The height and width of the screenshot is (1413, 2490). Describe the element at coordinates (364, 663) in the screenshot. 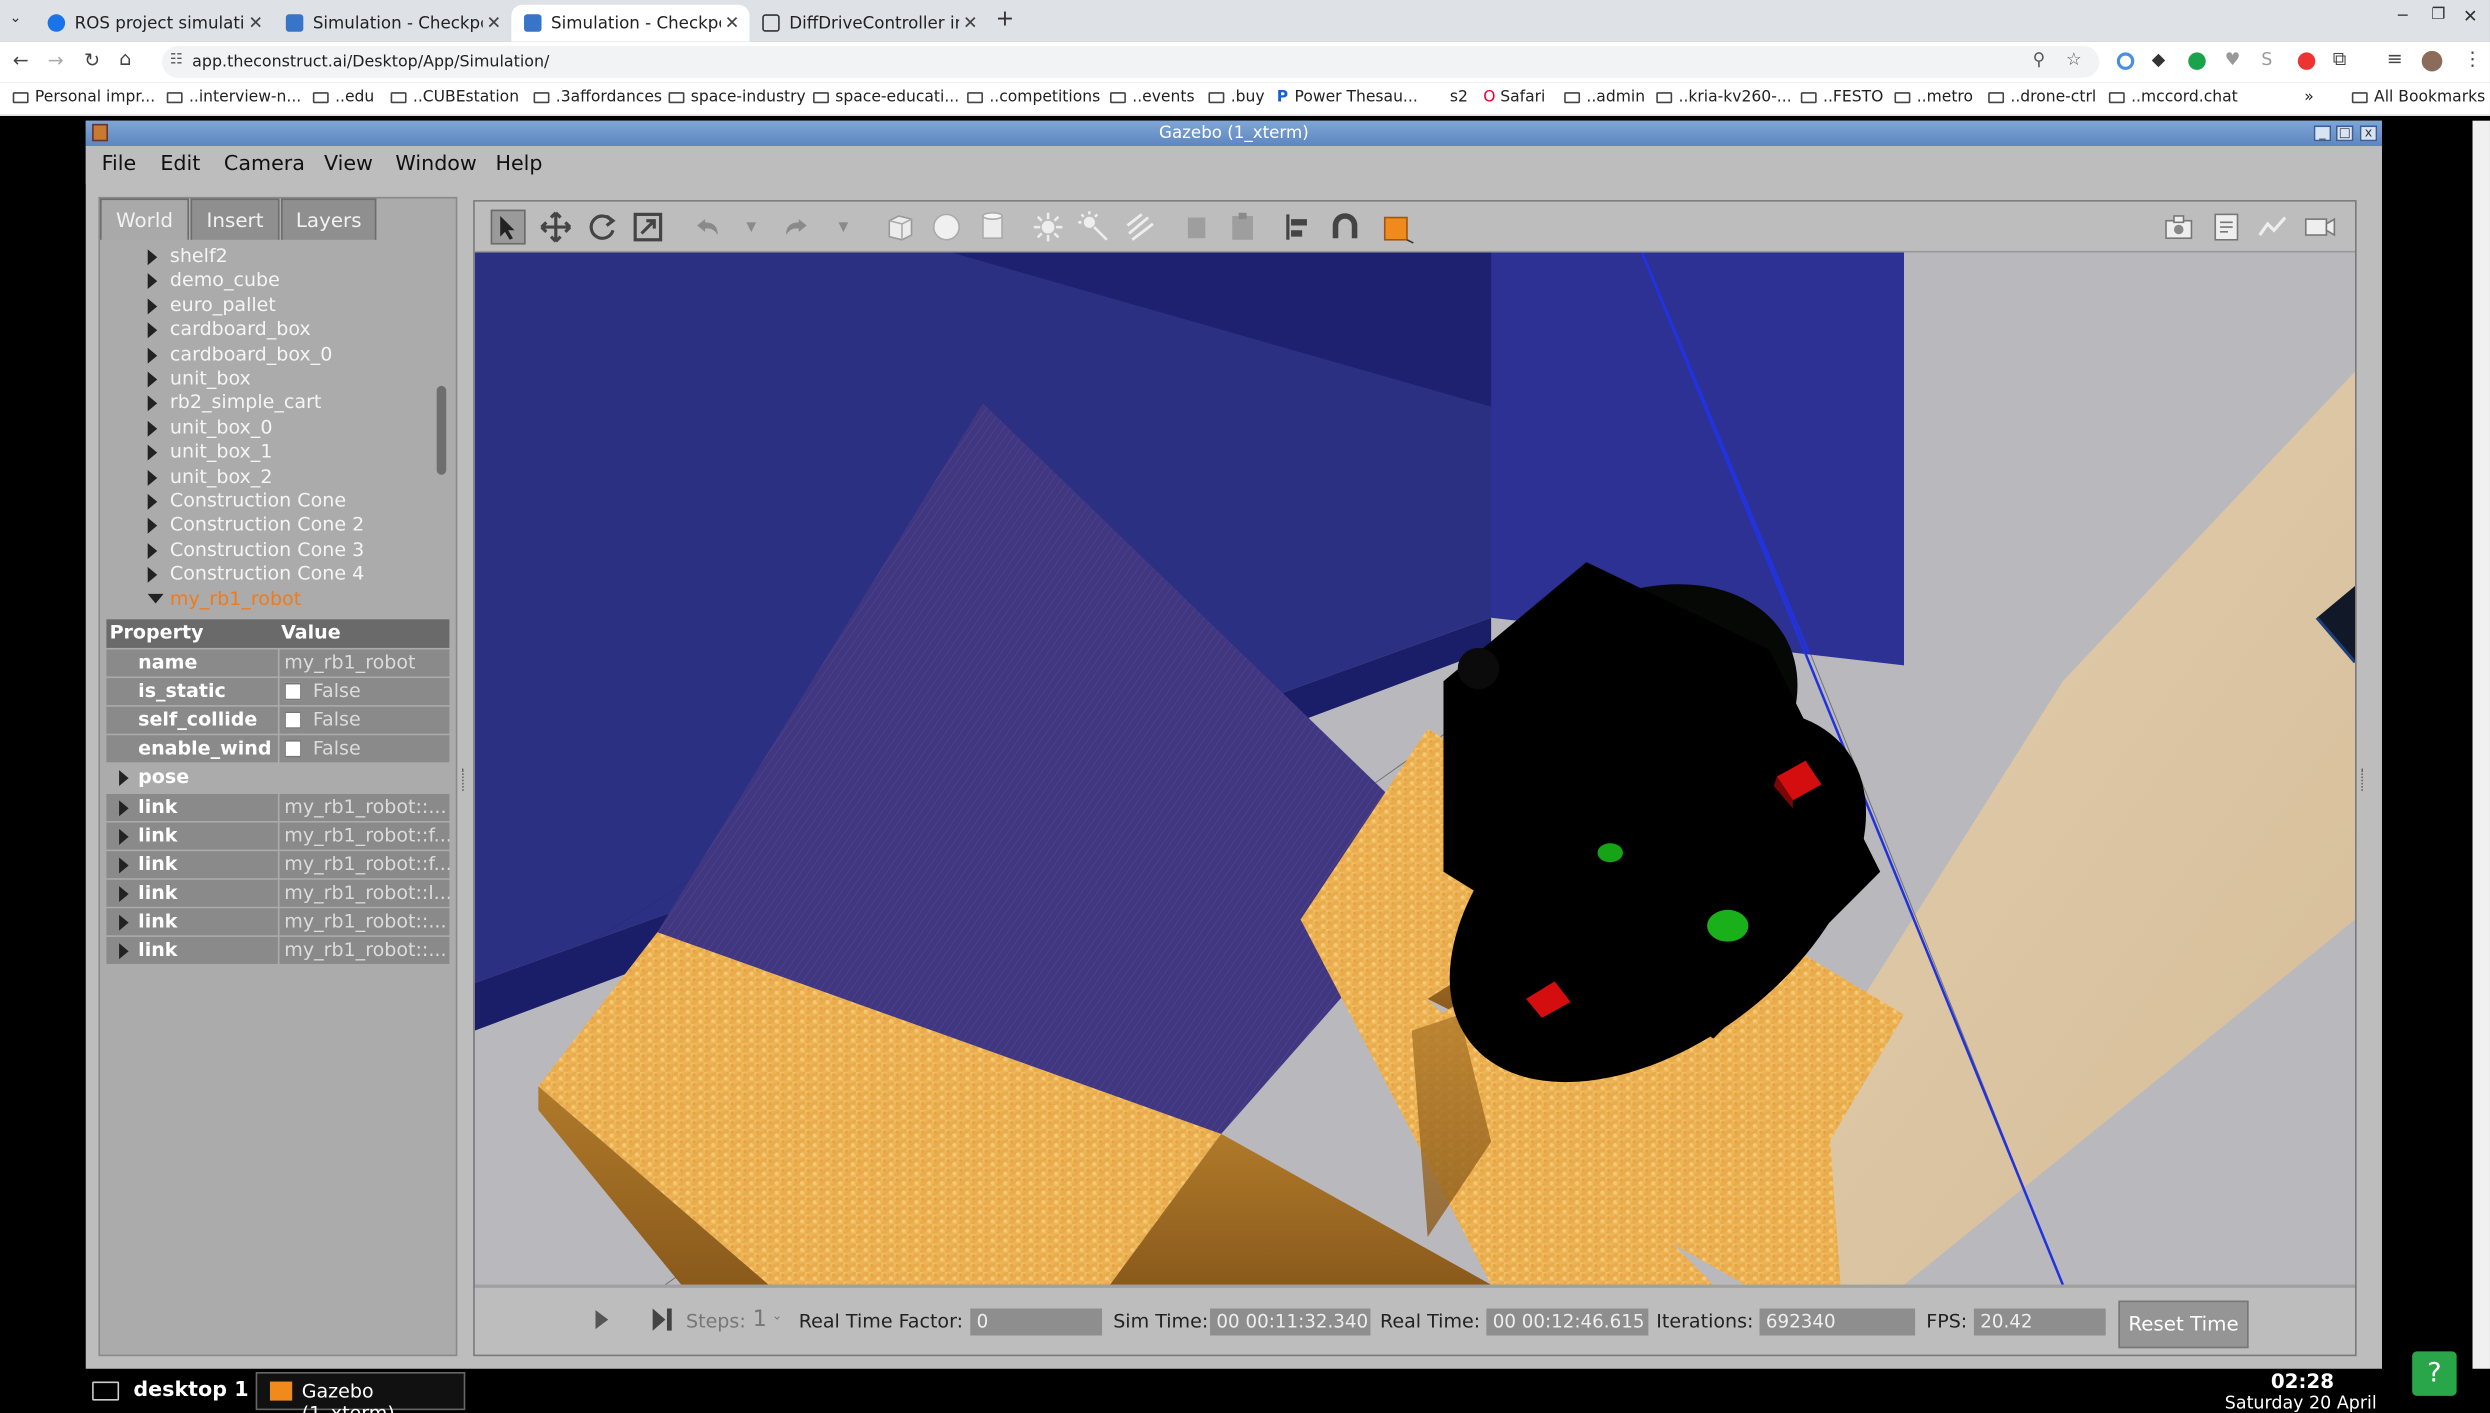

I see `property-value: my_rb1_robot` at that location.